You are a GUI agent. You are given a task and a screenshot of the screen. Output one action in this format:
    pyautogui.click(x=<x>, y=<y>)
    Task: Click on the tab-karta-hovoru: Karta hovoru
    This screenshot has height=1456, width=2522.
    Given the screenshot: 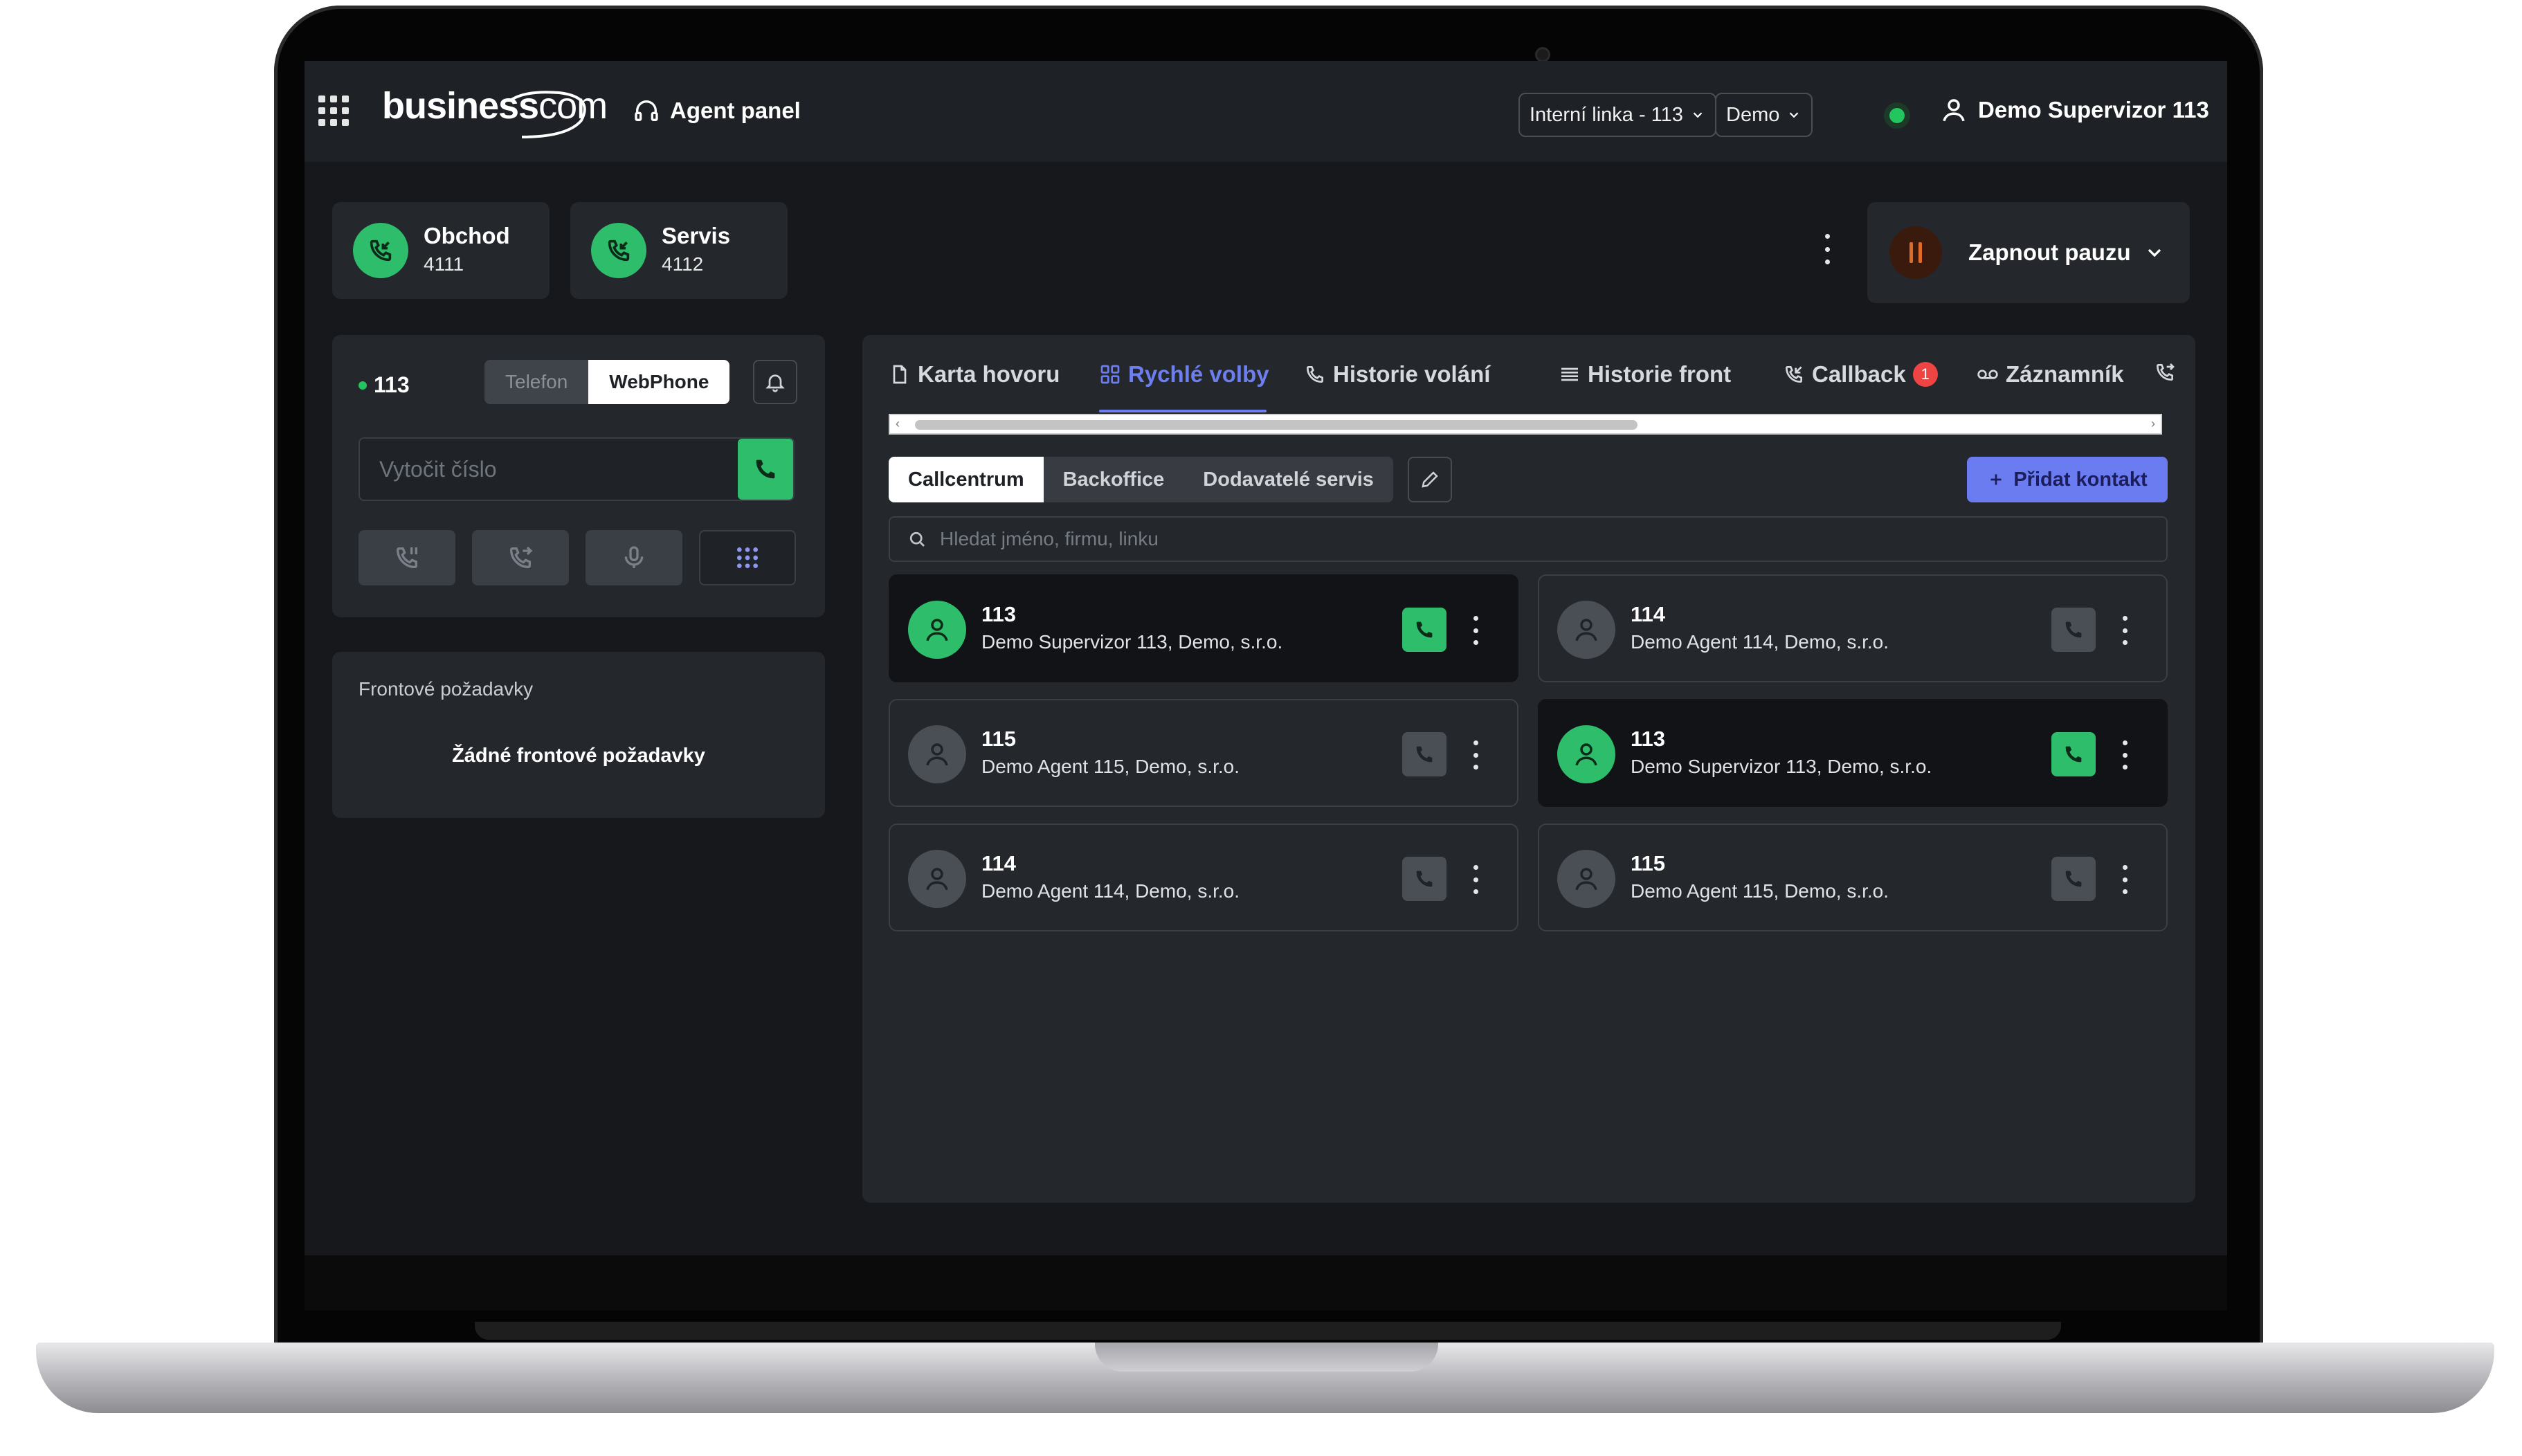 What is the action you would take?
    pyautogui.click(x=974, y=374)
    